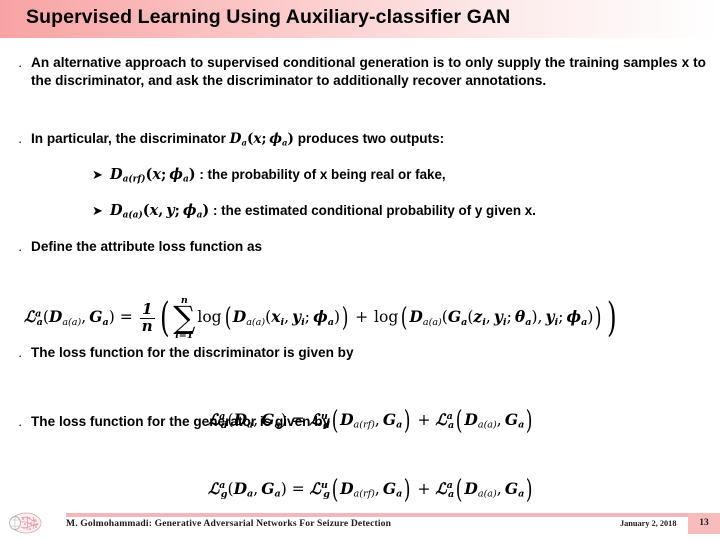  I want to click on sum-lower-limit: i=1, so click(184, 335).